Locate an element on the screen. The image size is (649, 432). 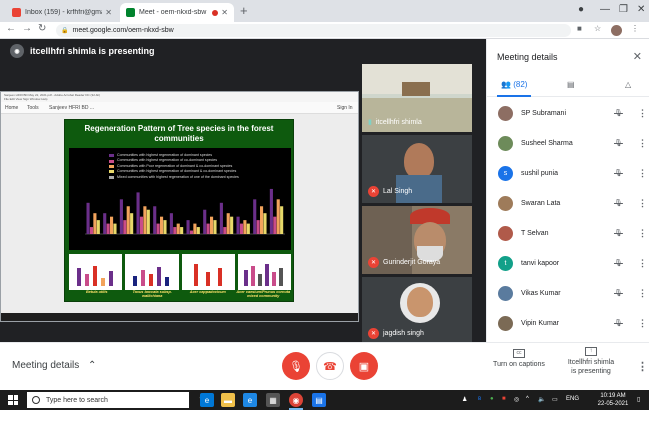
camera-toggle-button: ▣ is located at coordinates (364, 366).